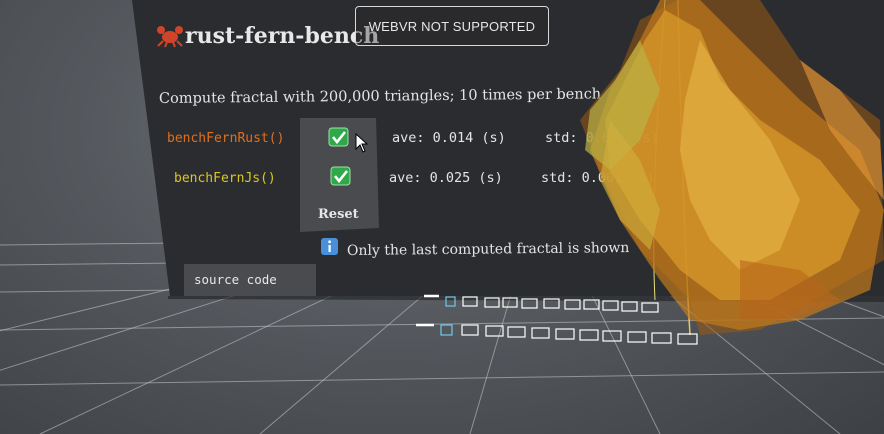 The image size is (884, 434). What do you see at coordinates (362, 143) in the screenshot?
I see `mouse-cursor-icon` at bounding box center [362, 143].